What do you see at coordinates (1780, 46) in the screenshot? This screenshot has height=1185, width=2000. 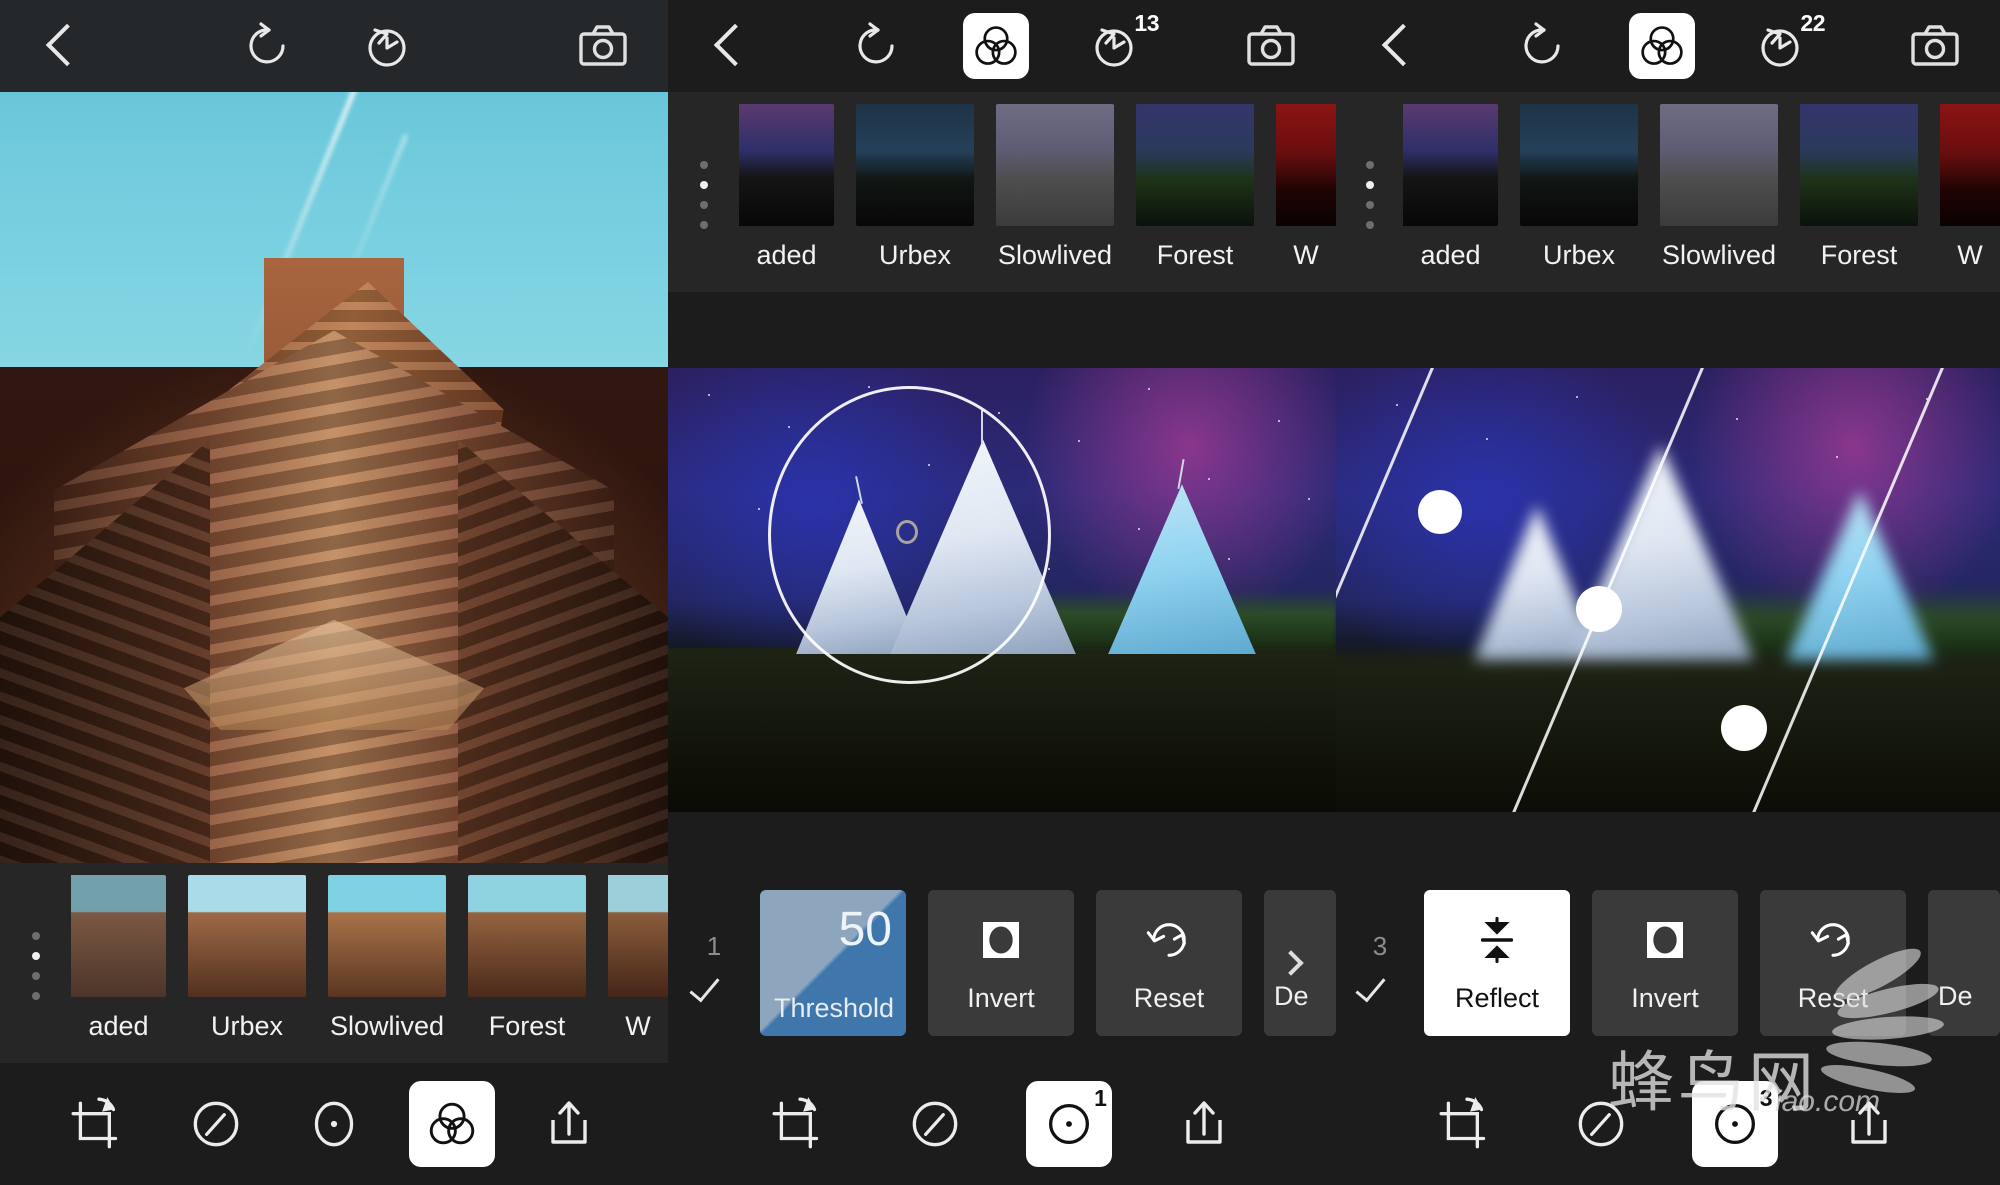 I see `history-button: 22` at bounding box center [1780, 46].